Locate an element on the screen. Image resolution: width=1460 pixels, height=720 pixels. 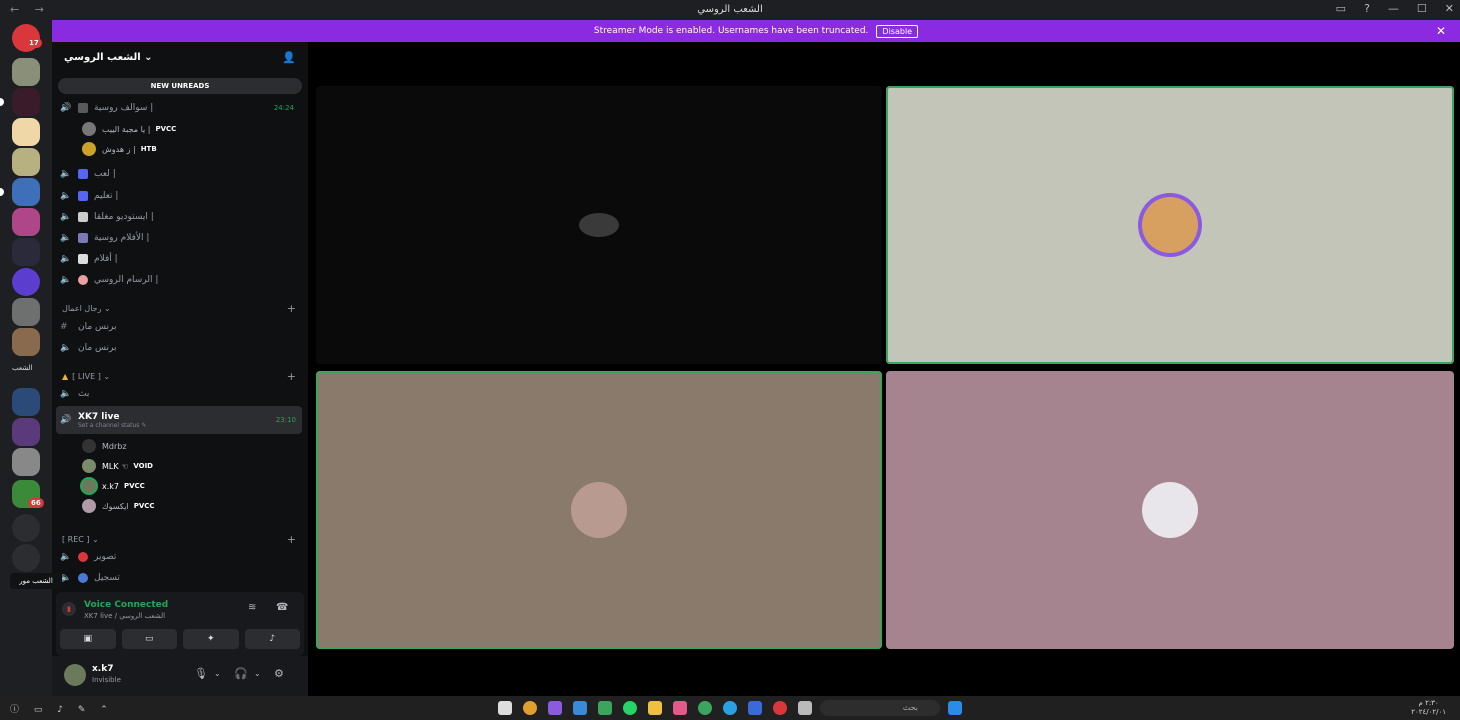
disconnect-icon: ☎ is located at coordinates (282, 607).